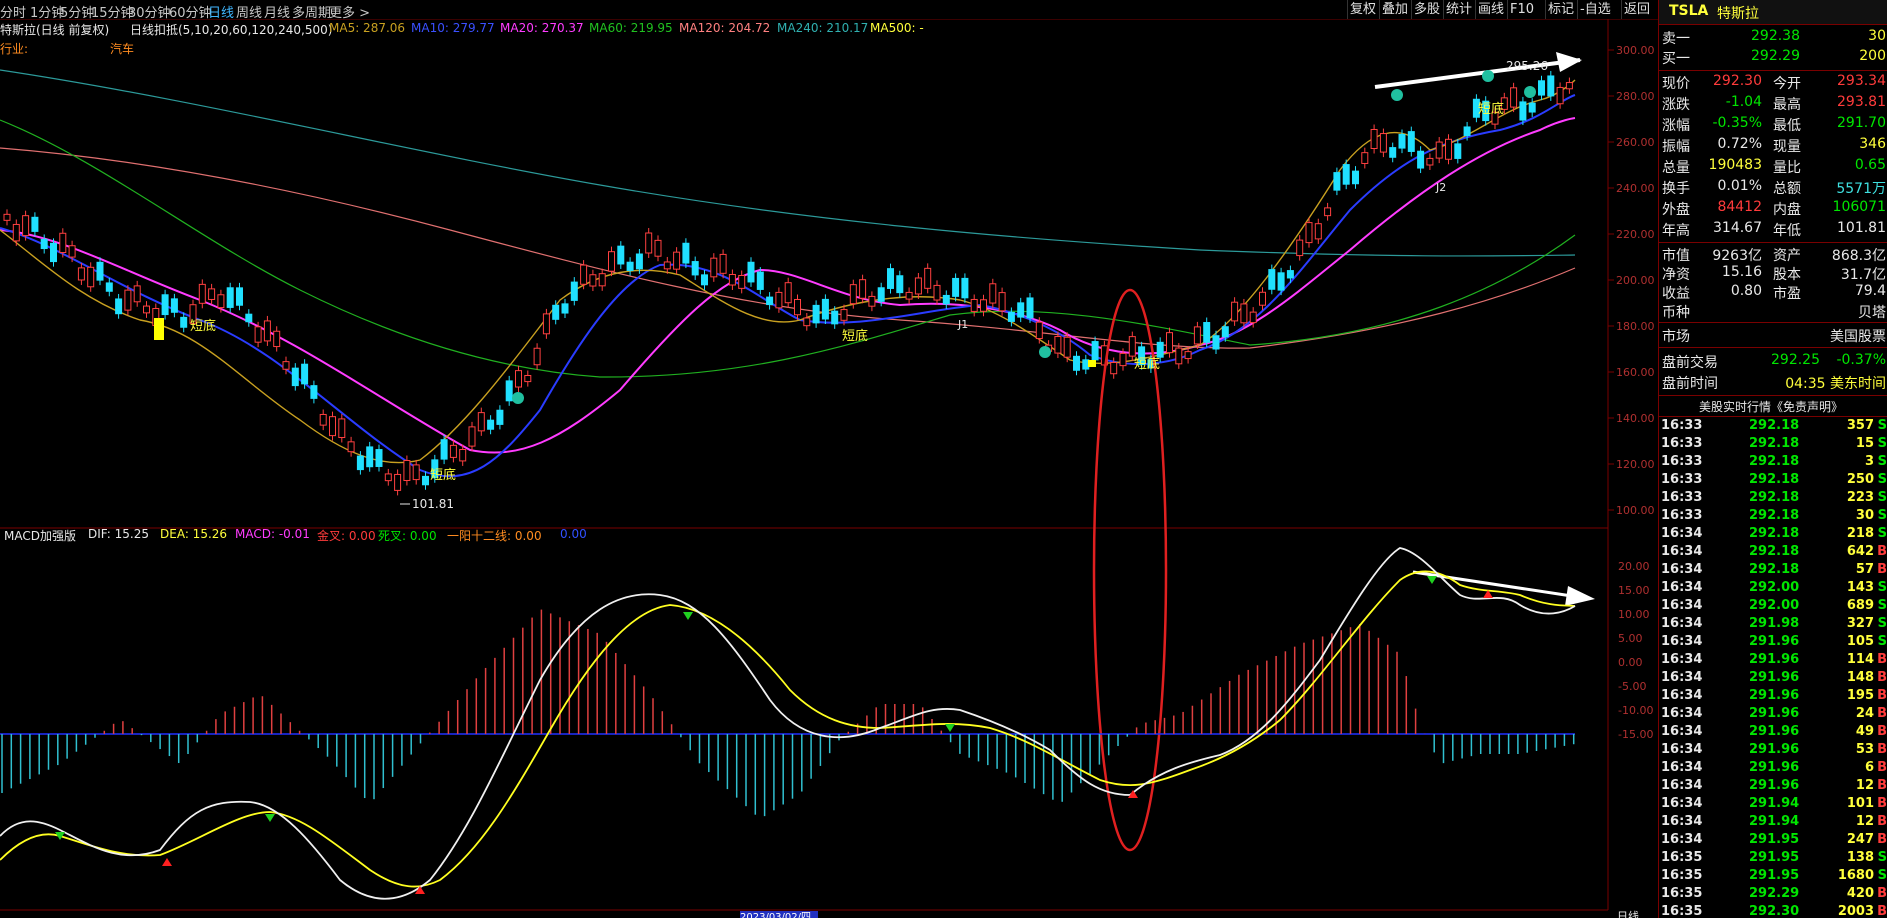 The image size is (1887, 918). I want to click on tick-price: 292.18, so click(1774, 479).